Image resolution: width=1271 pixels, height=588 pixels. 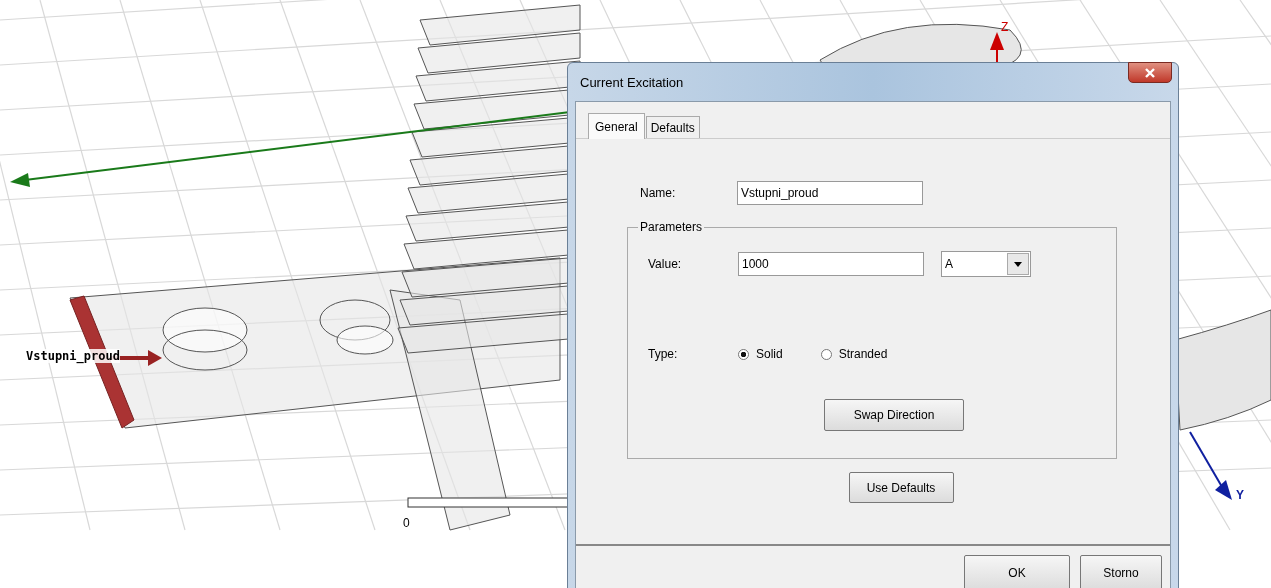 I want to click on object-label: Vstupni_proud, so click(x=73, y=356).